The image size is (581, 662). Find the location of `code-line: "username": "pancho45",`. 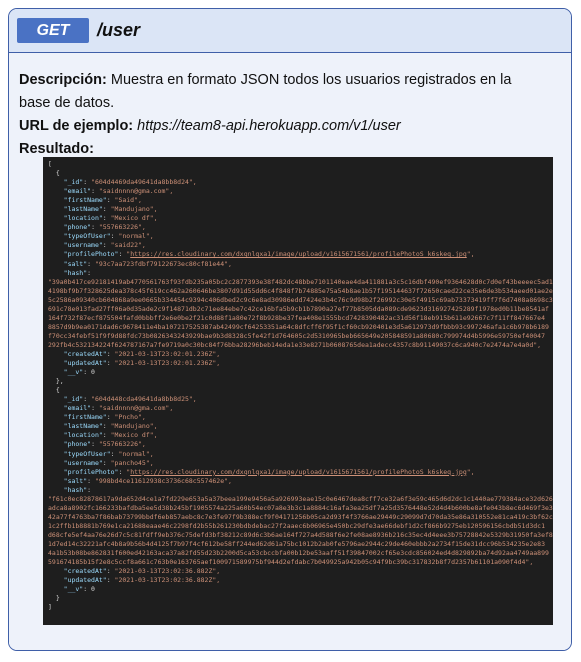

code-line: "username": "pancho45", is located at coordinates (108, 462).